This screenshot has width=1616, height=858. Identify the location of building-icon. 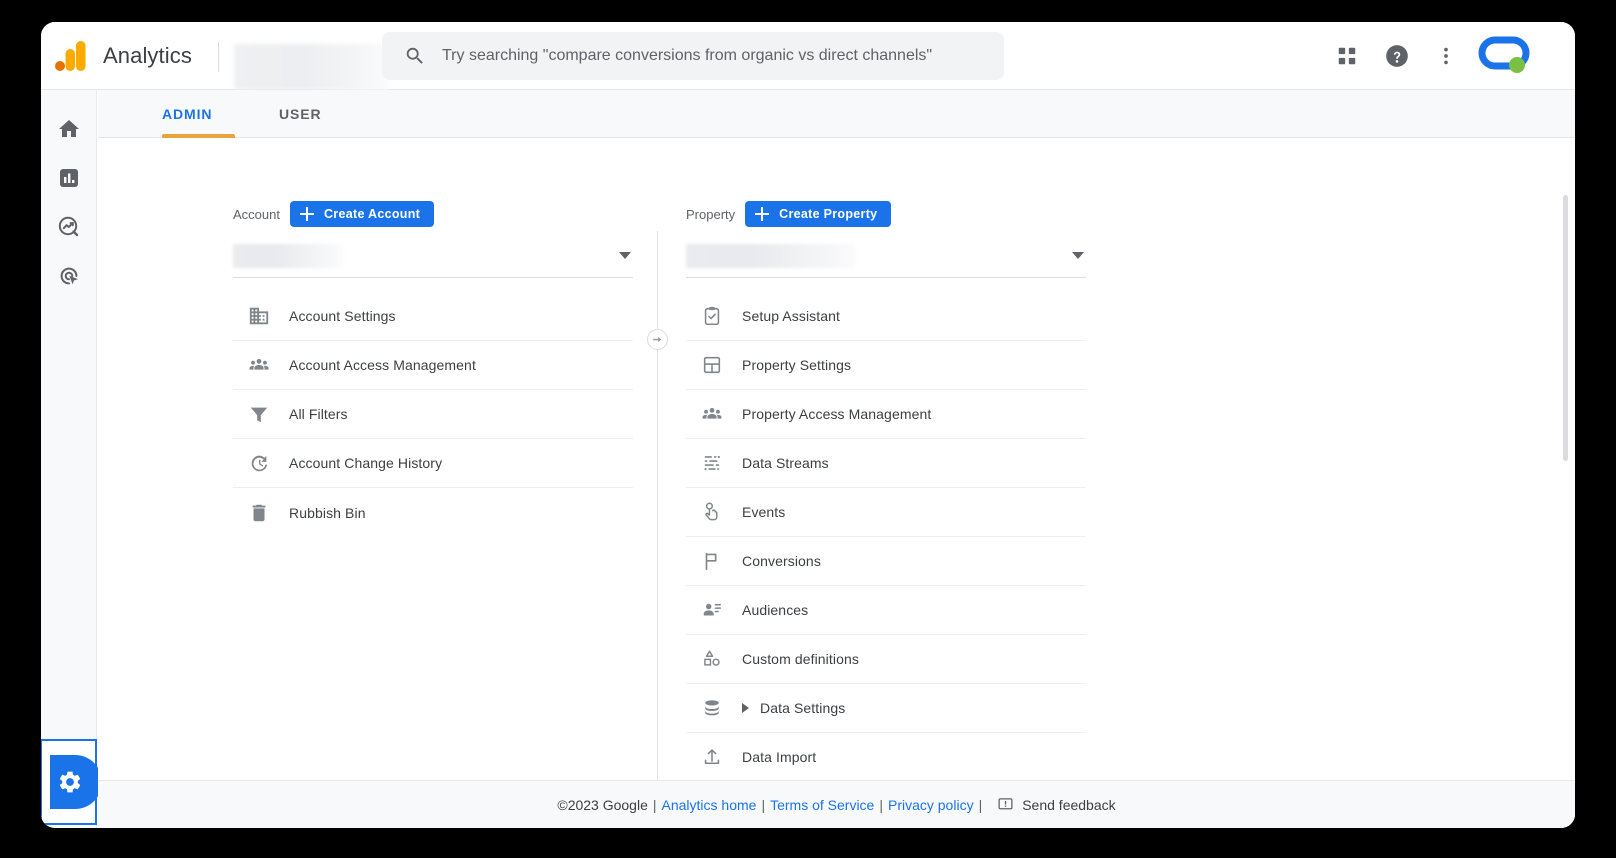
(259, 316).